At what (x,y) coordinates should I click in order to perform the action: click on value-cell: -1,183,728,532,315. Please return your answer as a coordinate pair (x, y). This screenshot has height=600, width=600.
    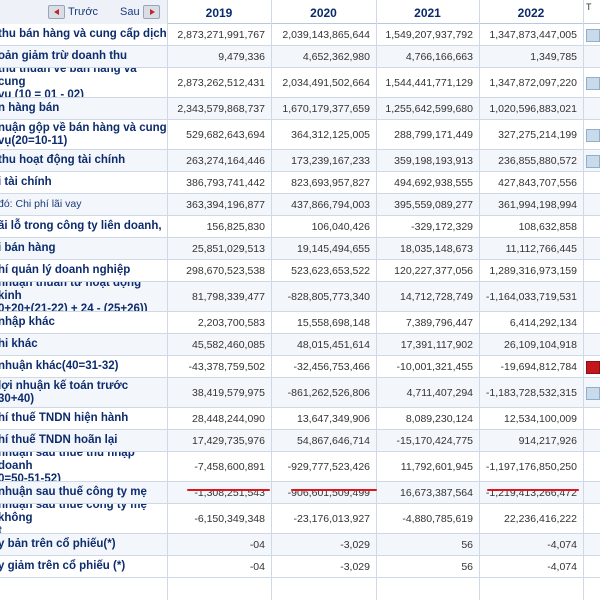
    Looking at the image, I should click on (531, 392).